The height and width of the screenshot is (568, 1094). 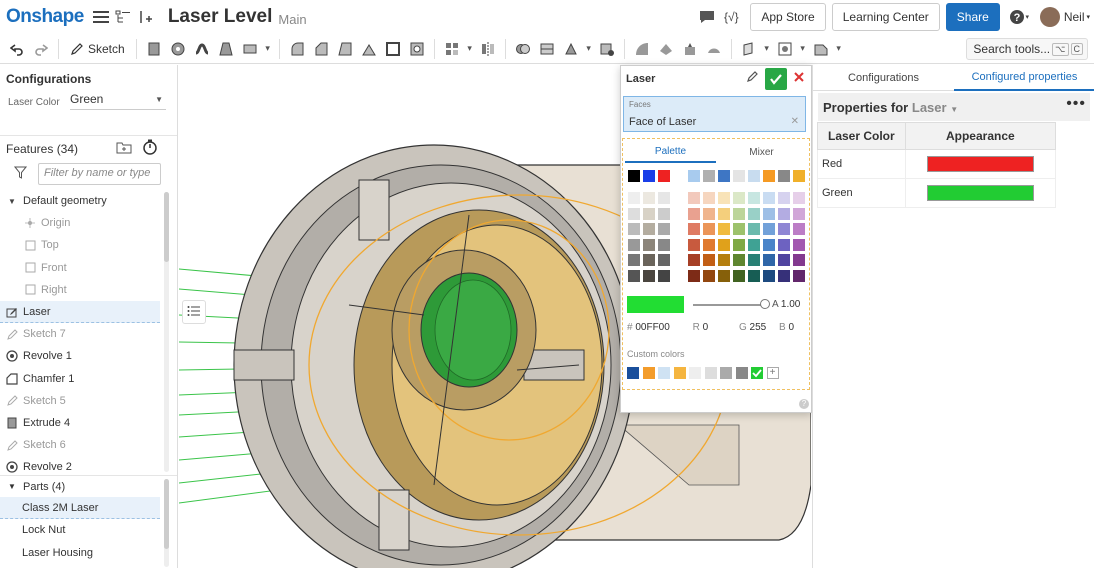 What do you see at coordinates (670, 152) in the screenshot?
I see `tab-palette: Palette` at bounding box center [670, 152].